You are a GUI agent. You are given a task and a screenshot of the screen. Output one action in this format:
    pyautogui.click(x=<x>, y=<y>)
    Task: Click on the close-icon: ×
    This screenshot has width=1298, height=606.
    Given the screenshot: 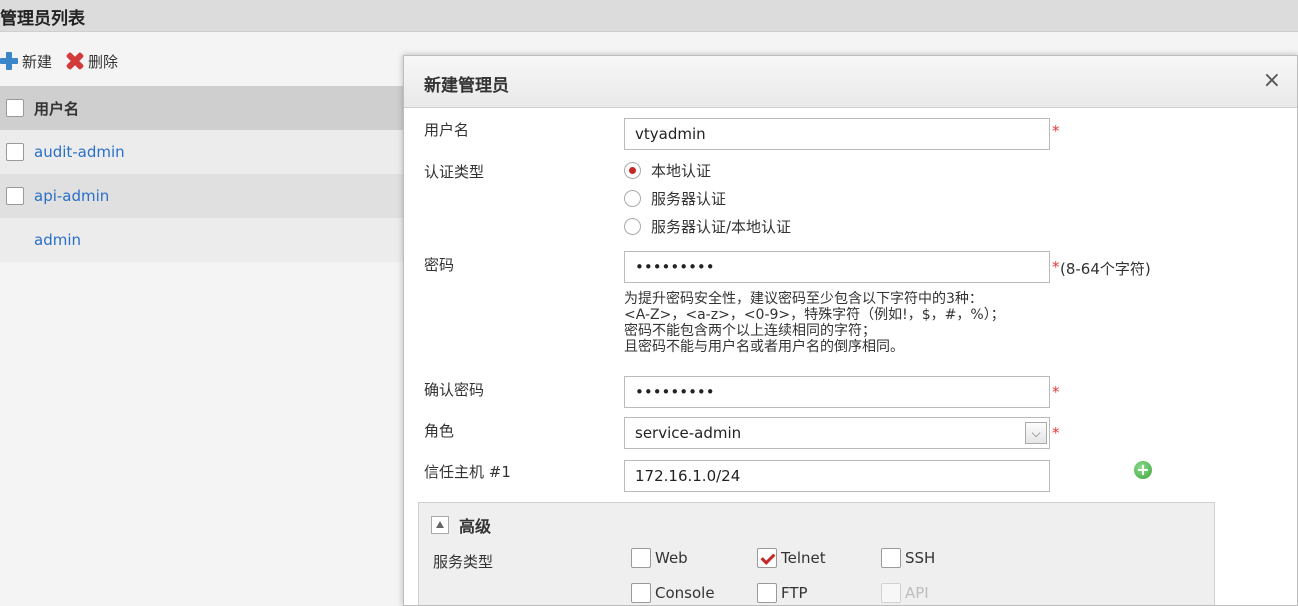 What is the action you would take?
    pyautogui.click(x=1272, y=80)
    